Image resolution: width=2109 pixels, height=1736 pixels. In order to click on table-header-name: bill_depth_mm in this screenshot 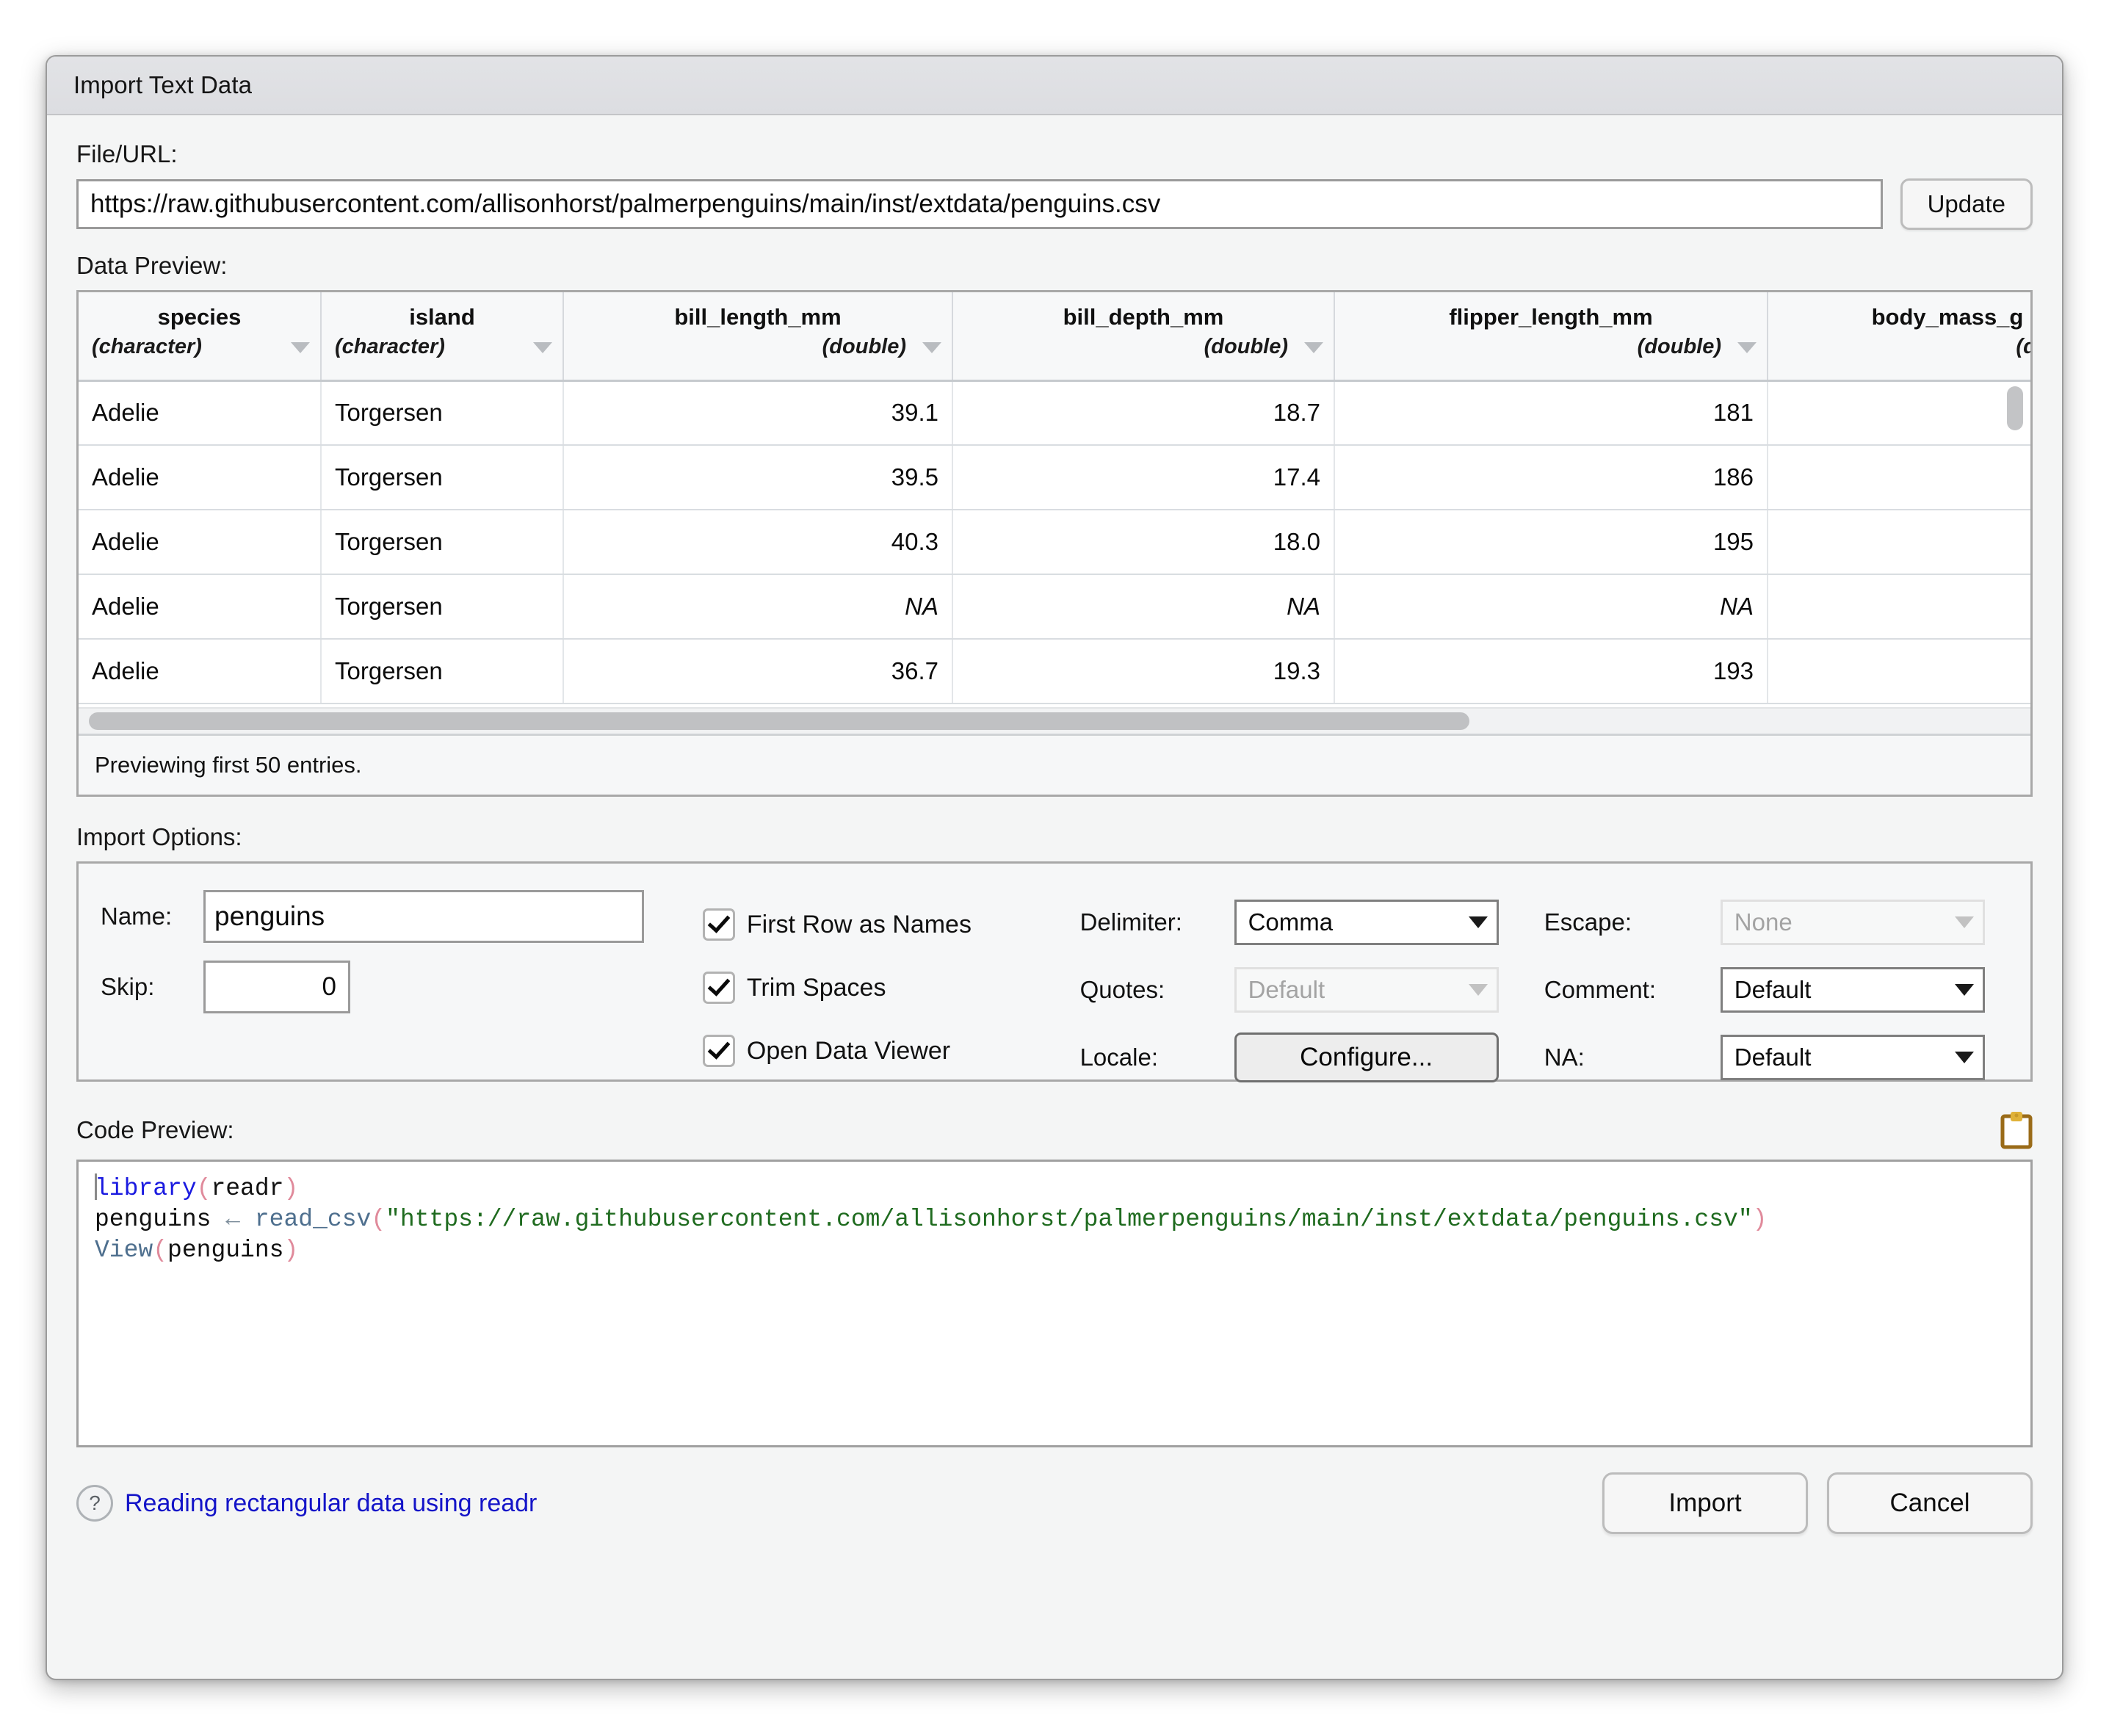, I will do `click(1143, 317)`.